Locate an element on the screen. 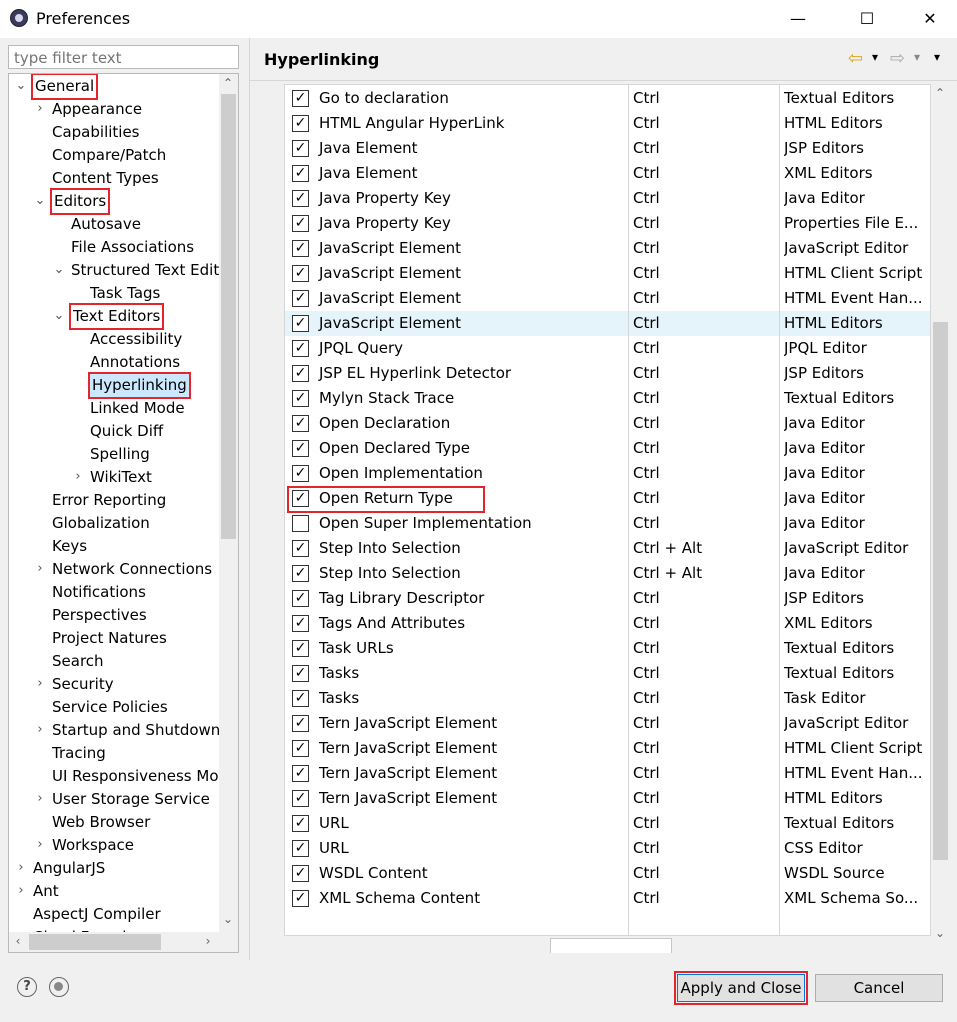 The width and height of the screenshot is (957, 1022). table-row: ✓ JavaScript Element Ctrl HTML Editors is located at coordinates (607, 323).